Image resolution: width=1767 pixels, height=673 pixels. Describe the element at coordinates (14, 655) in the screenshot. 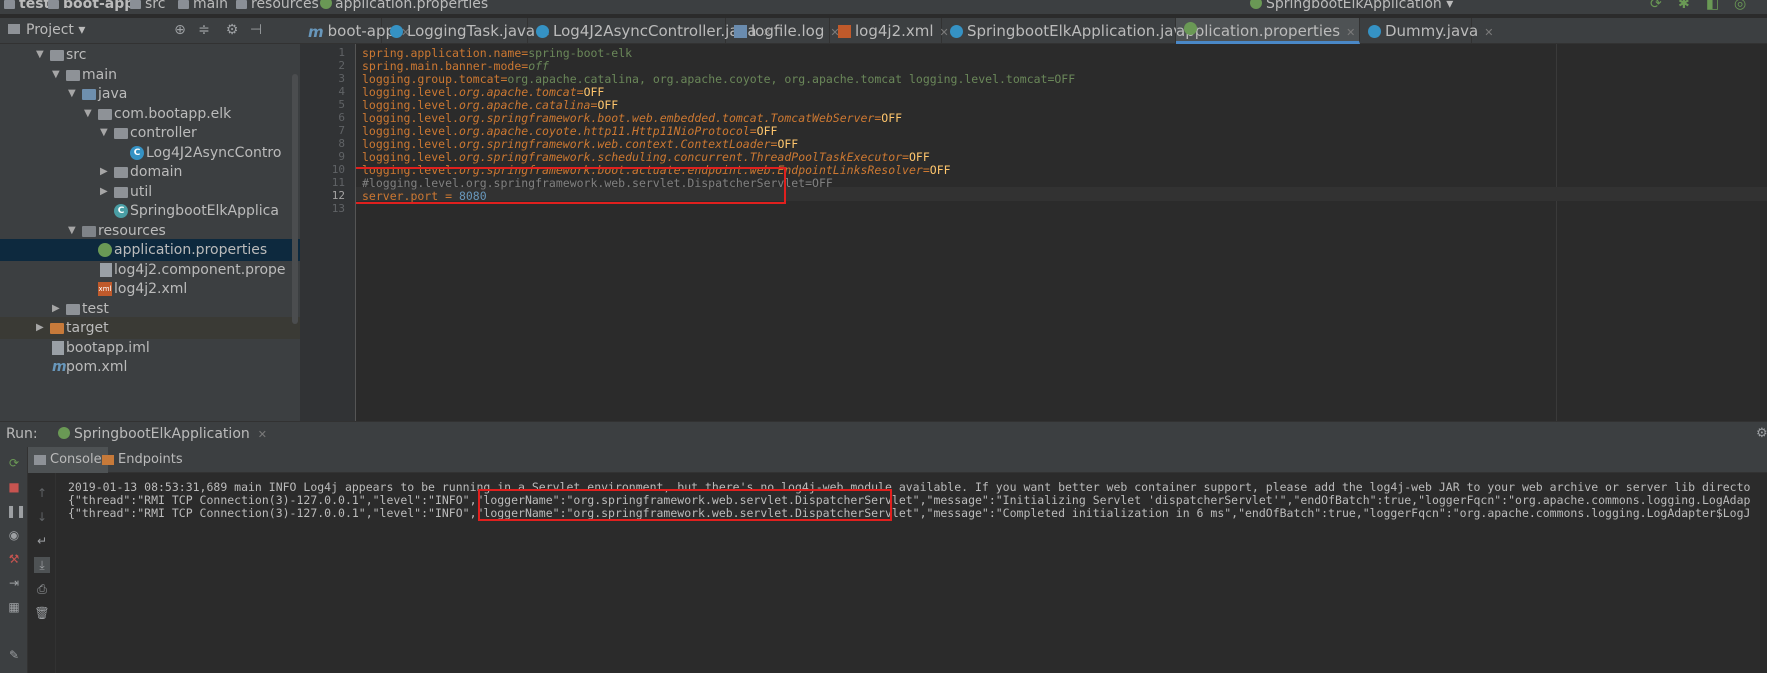

I see `pin-icon: ✎` at that location.